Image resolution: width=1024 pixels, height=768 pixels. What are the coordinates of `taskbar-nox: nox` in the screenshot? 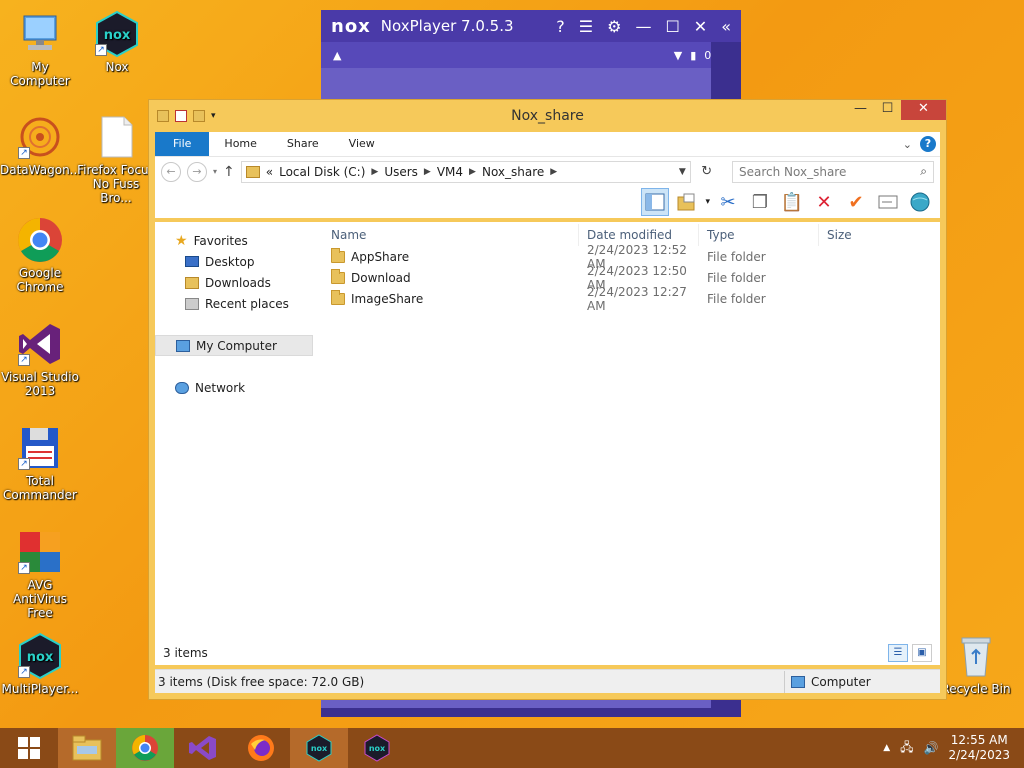 It's located at (319, 748).